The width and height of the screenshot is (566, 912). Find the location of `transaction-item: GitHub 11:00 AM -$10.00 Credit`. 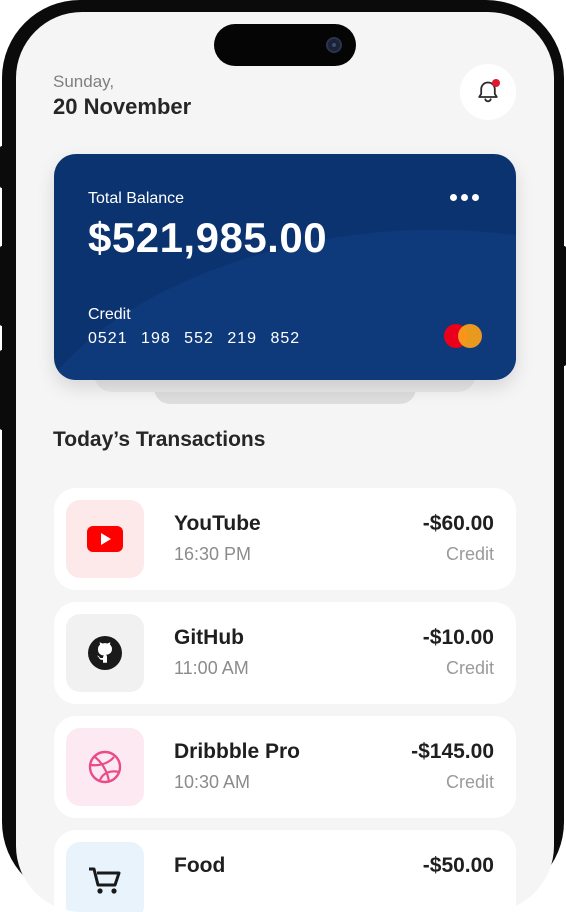

transaction-item: GitHub 11:00 AM -$10.00 Credit is located at coordinates (285, 653).